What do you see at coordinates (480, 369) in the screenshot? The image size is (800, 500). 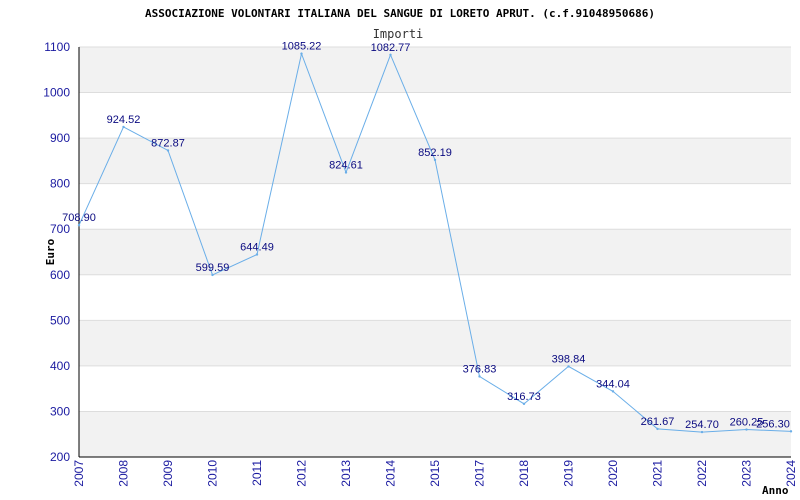 I see `data-label: 376.83` at bounding box center [480, 369].